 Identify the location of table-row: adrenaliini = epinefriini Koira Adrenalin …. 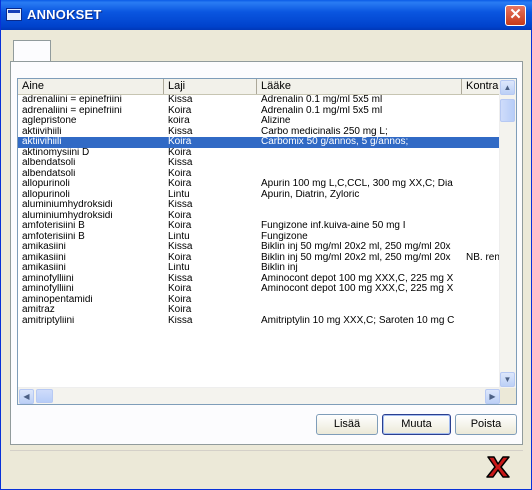
(259, 111).